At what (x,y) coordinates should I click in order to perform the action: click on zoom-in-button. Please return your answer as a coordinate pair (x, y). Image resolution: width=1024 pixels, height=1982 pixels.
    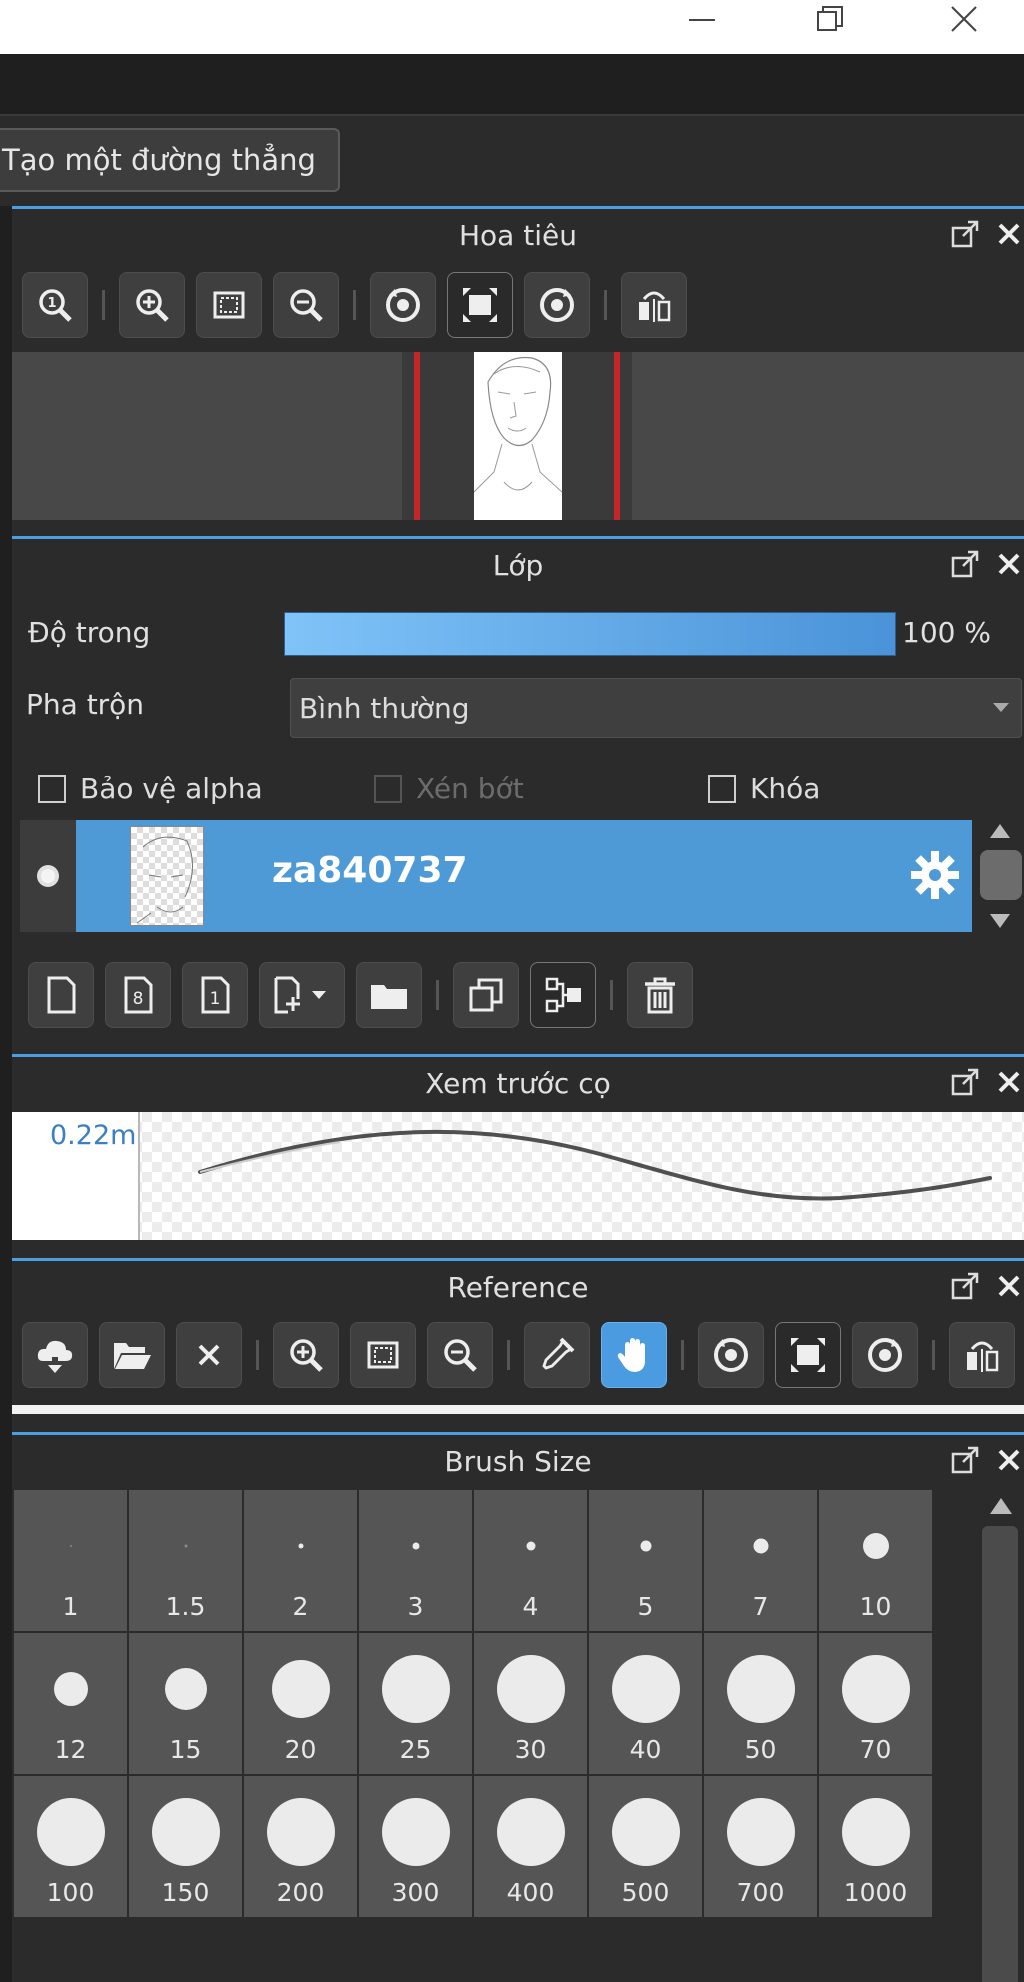
    Looking at the image, I should click on (152, 305).